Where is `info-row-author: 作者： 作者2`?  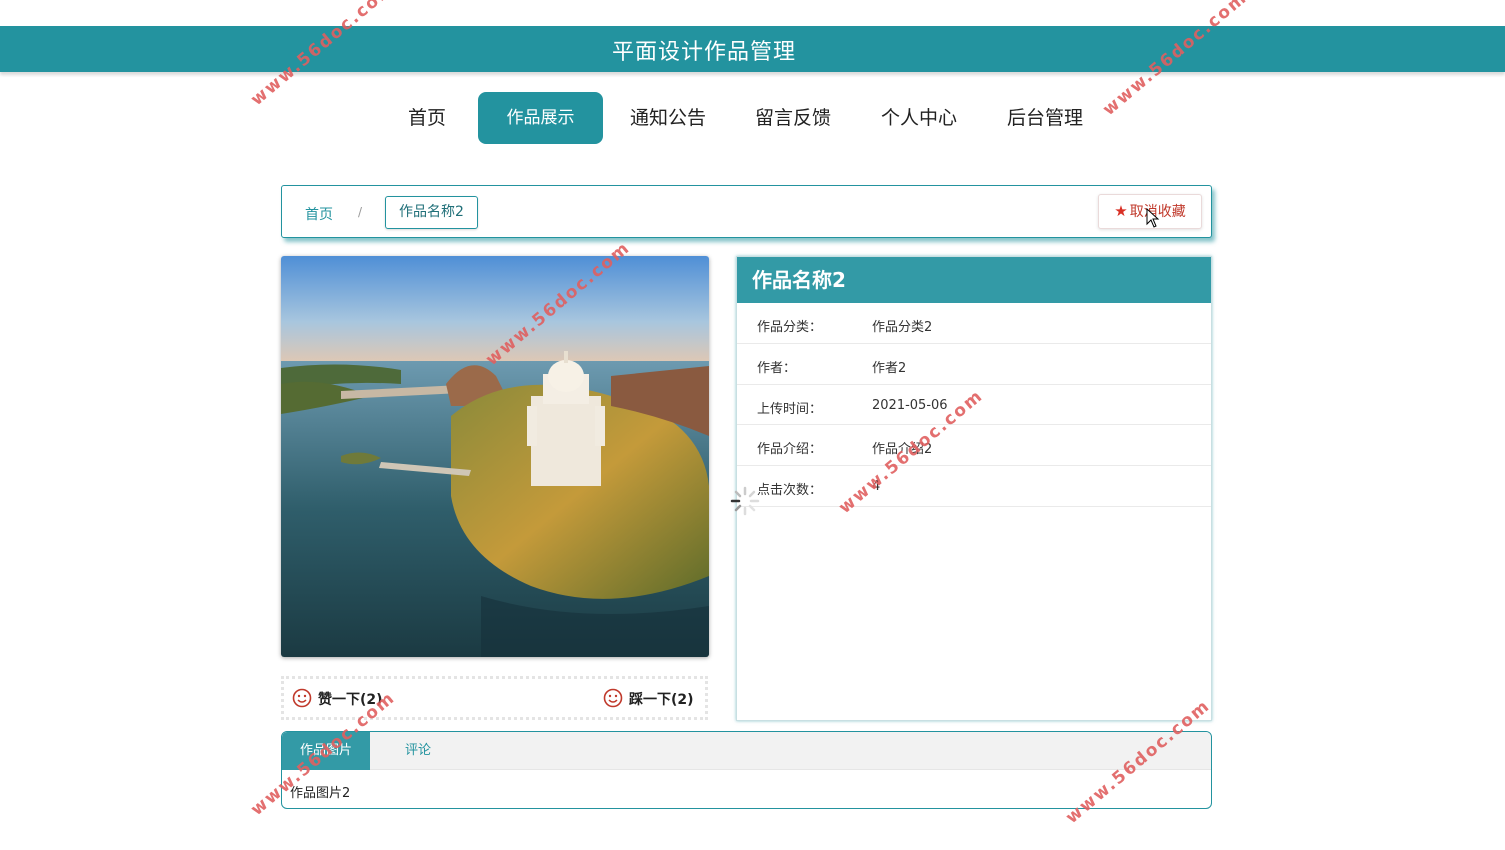
info-row-author: 作者： 作者2 is located at coordinates (974, 364).